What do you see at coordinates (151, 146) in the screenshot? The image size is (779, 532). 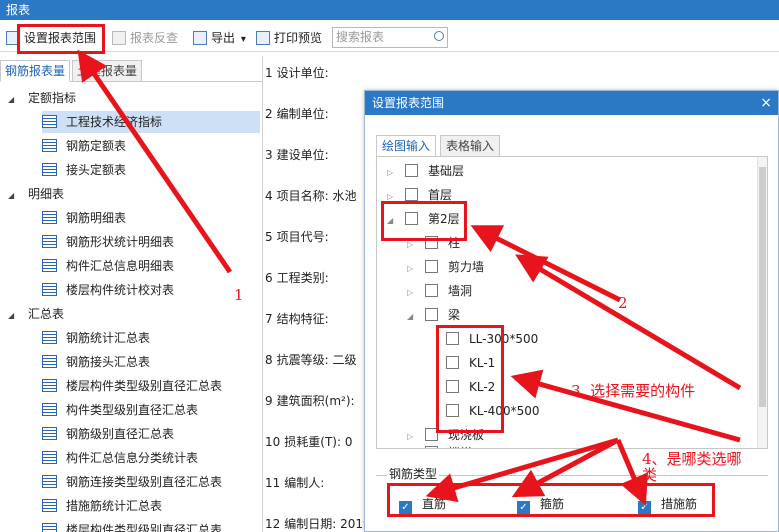 I see `tree-item: 钢筋定额表` at bounding box center [151, 146].